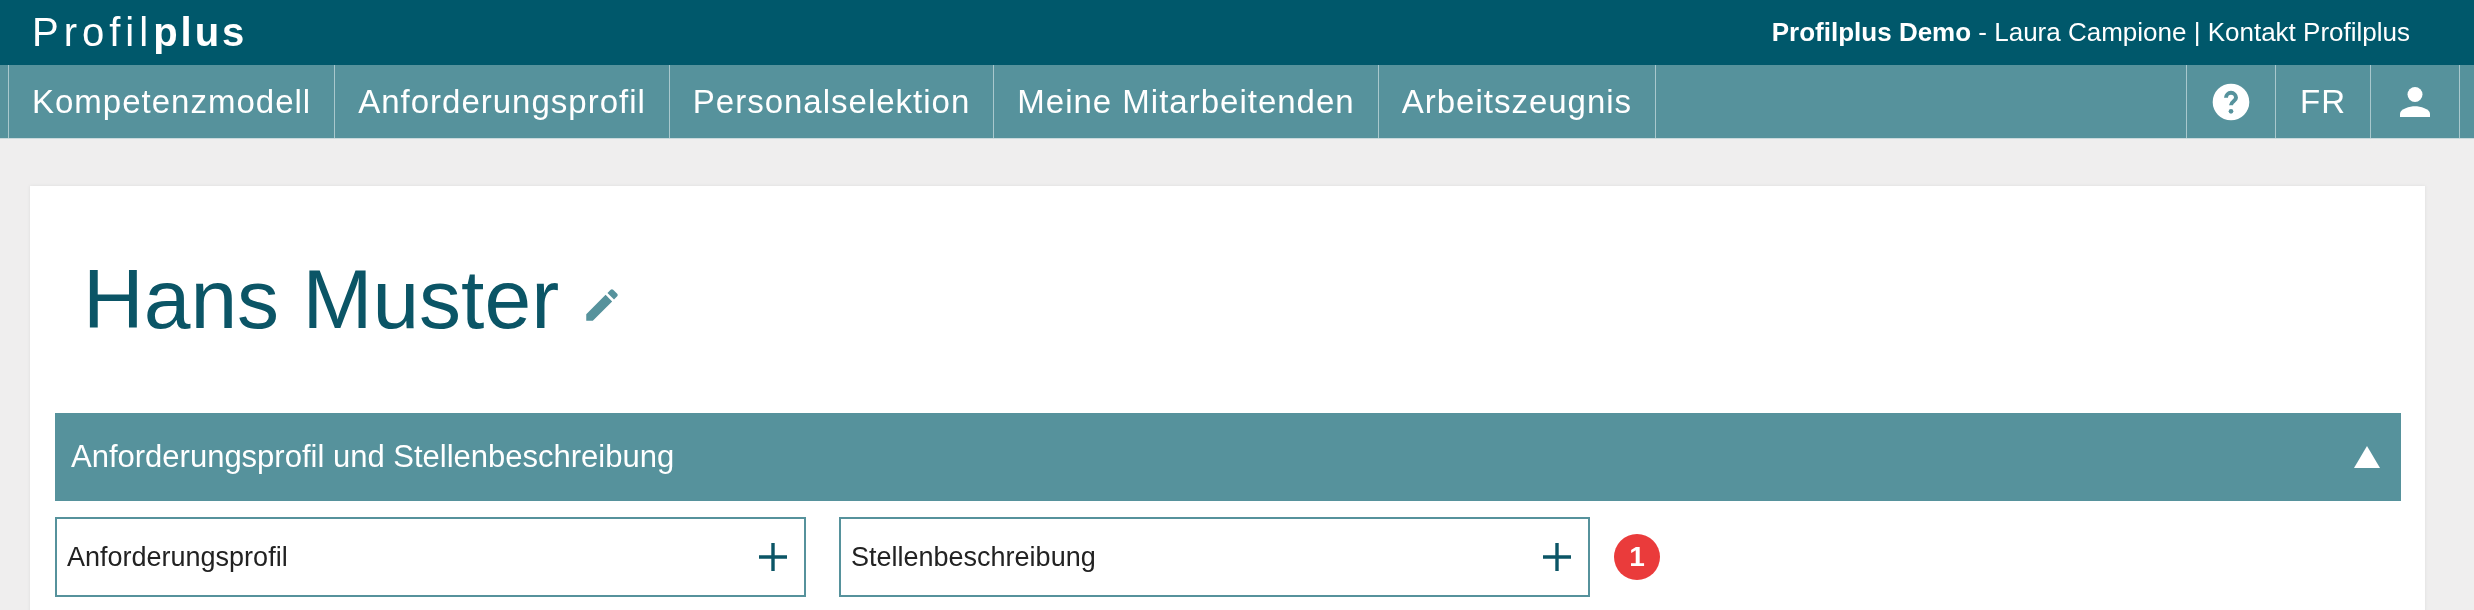 This screenshot has width=2474, height=610. I want to click on account-info: Profilplus Demo - Laura Campione | Kontakt Profilplus, so click(2090, 32).